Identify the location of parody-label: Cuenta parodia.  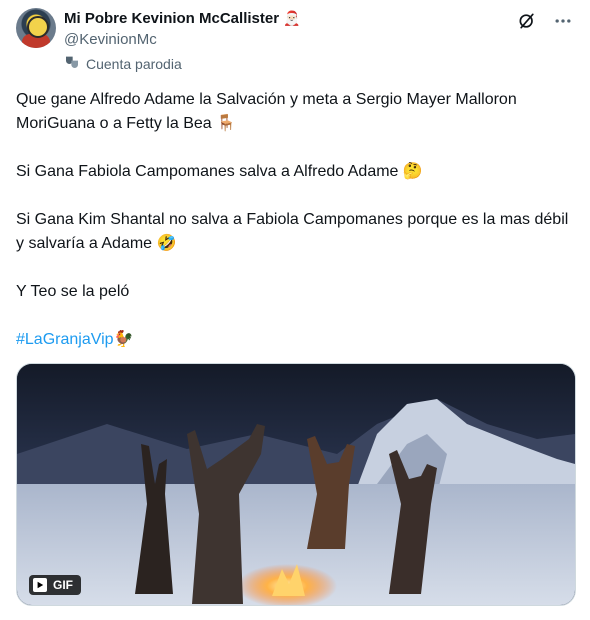
(134, 63).